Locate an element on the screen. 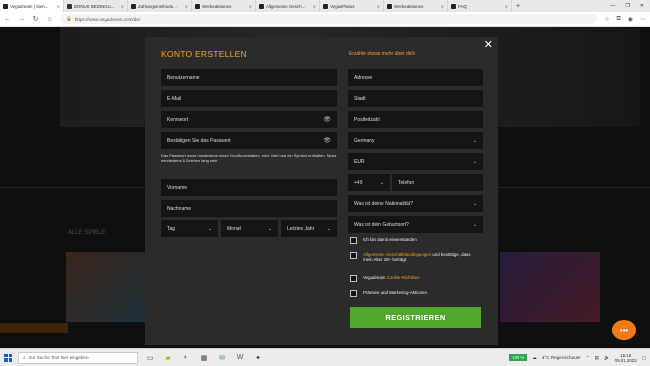  browser-tab: FAQ ✕ is located at coordinates (480, 6).